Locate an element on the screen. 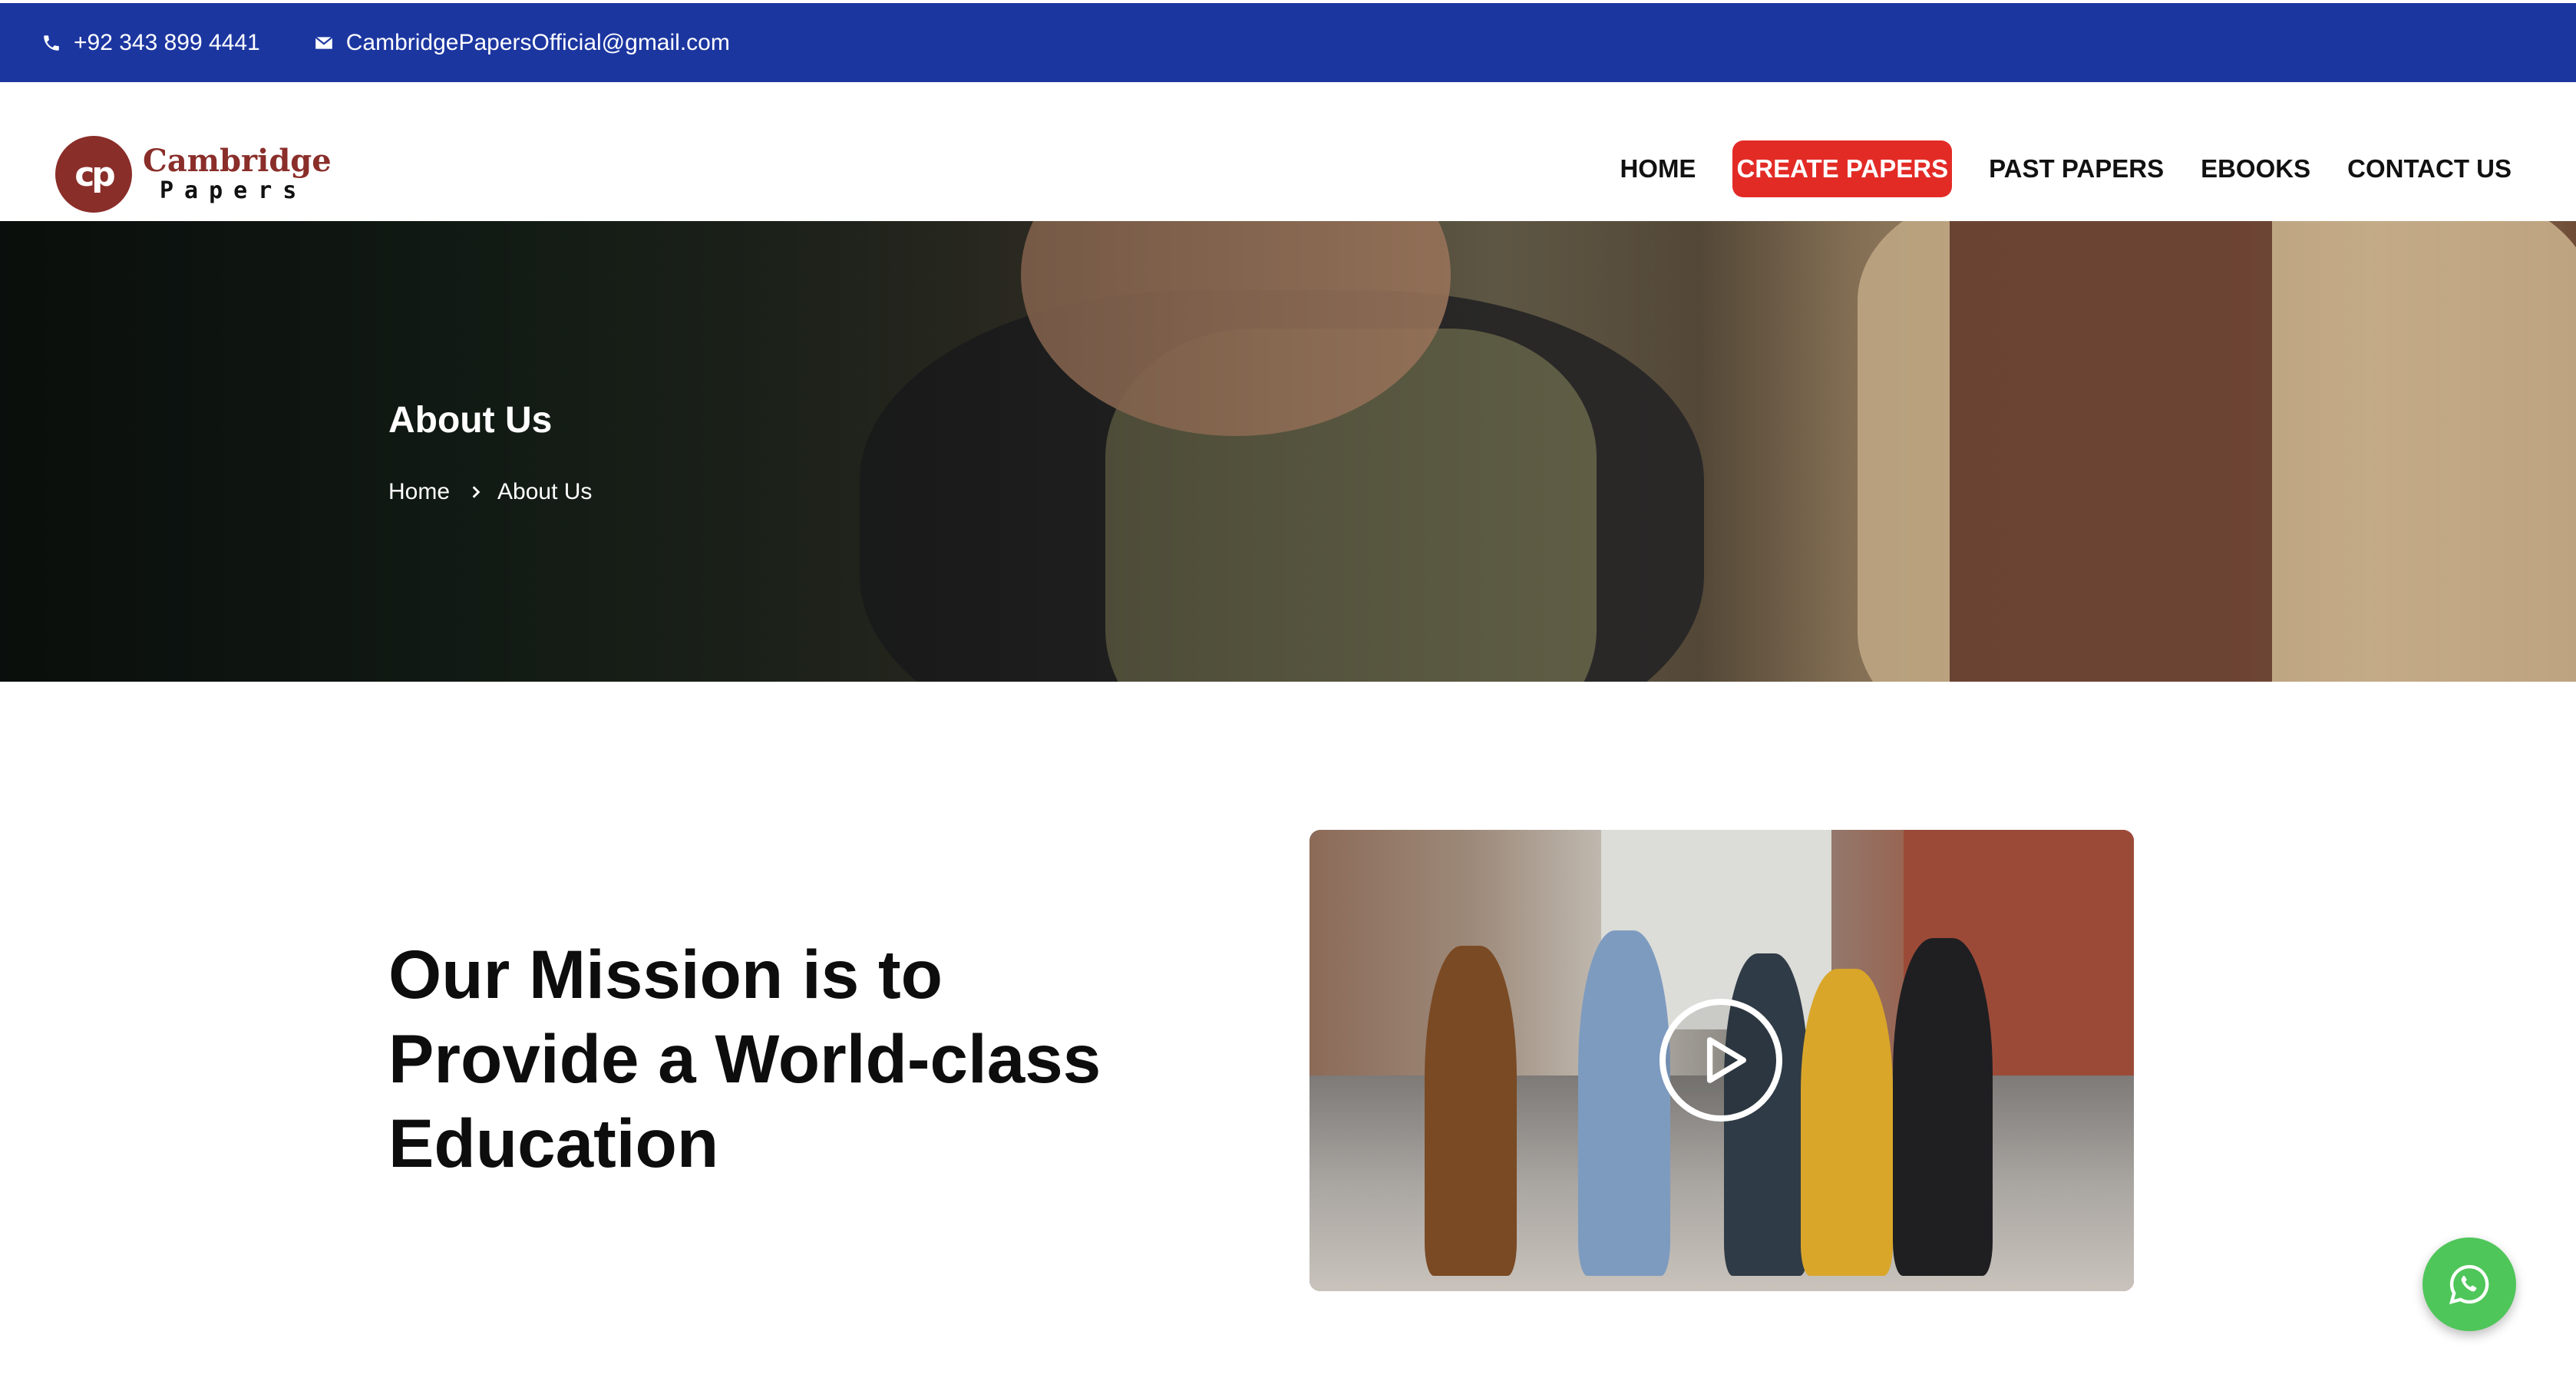 The width and height of the screenshot is (2576, 1391). video-thumbnail is located at coordinates (1721, 1060).